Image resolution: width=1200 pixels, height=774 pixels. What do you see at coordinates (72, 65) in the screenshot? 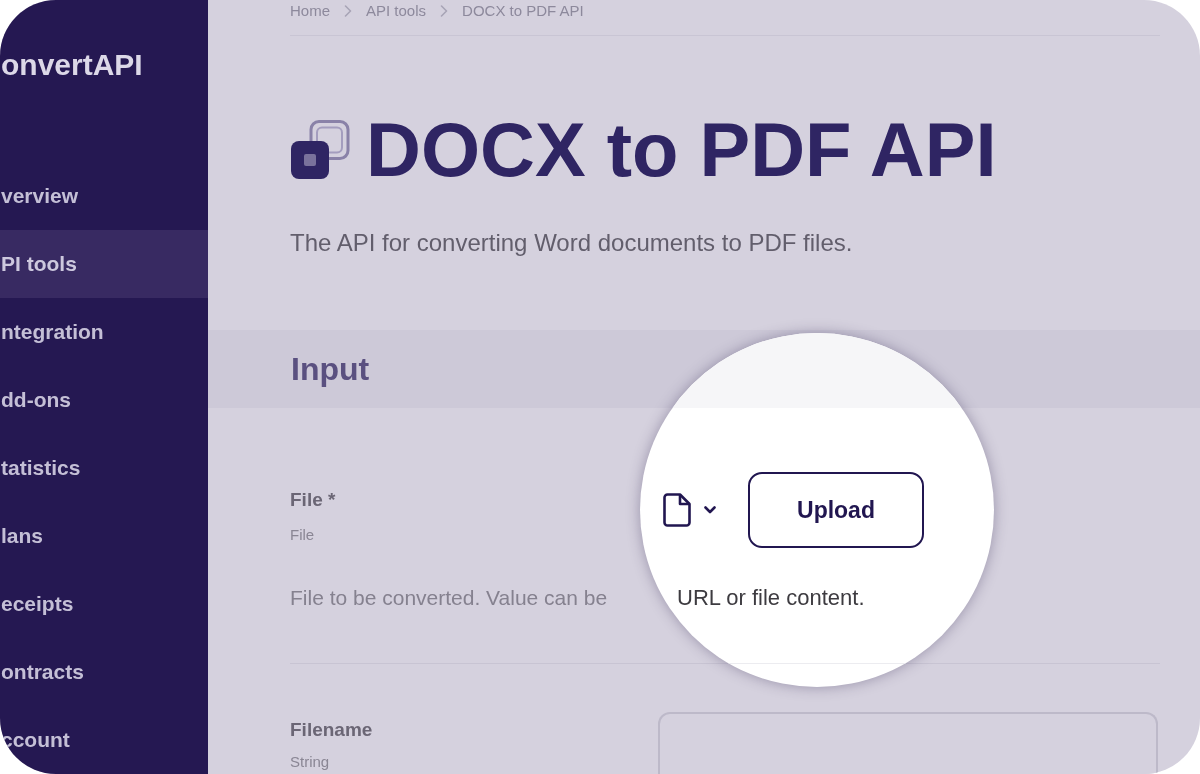
I see `brand-name: onvertAPI` at bounding box center [72, 65].